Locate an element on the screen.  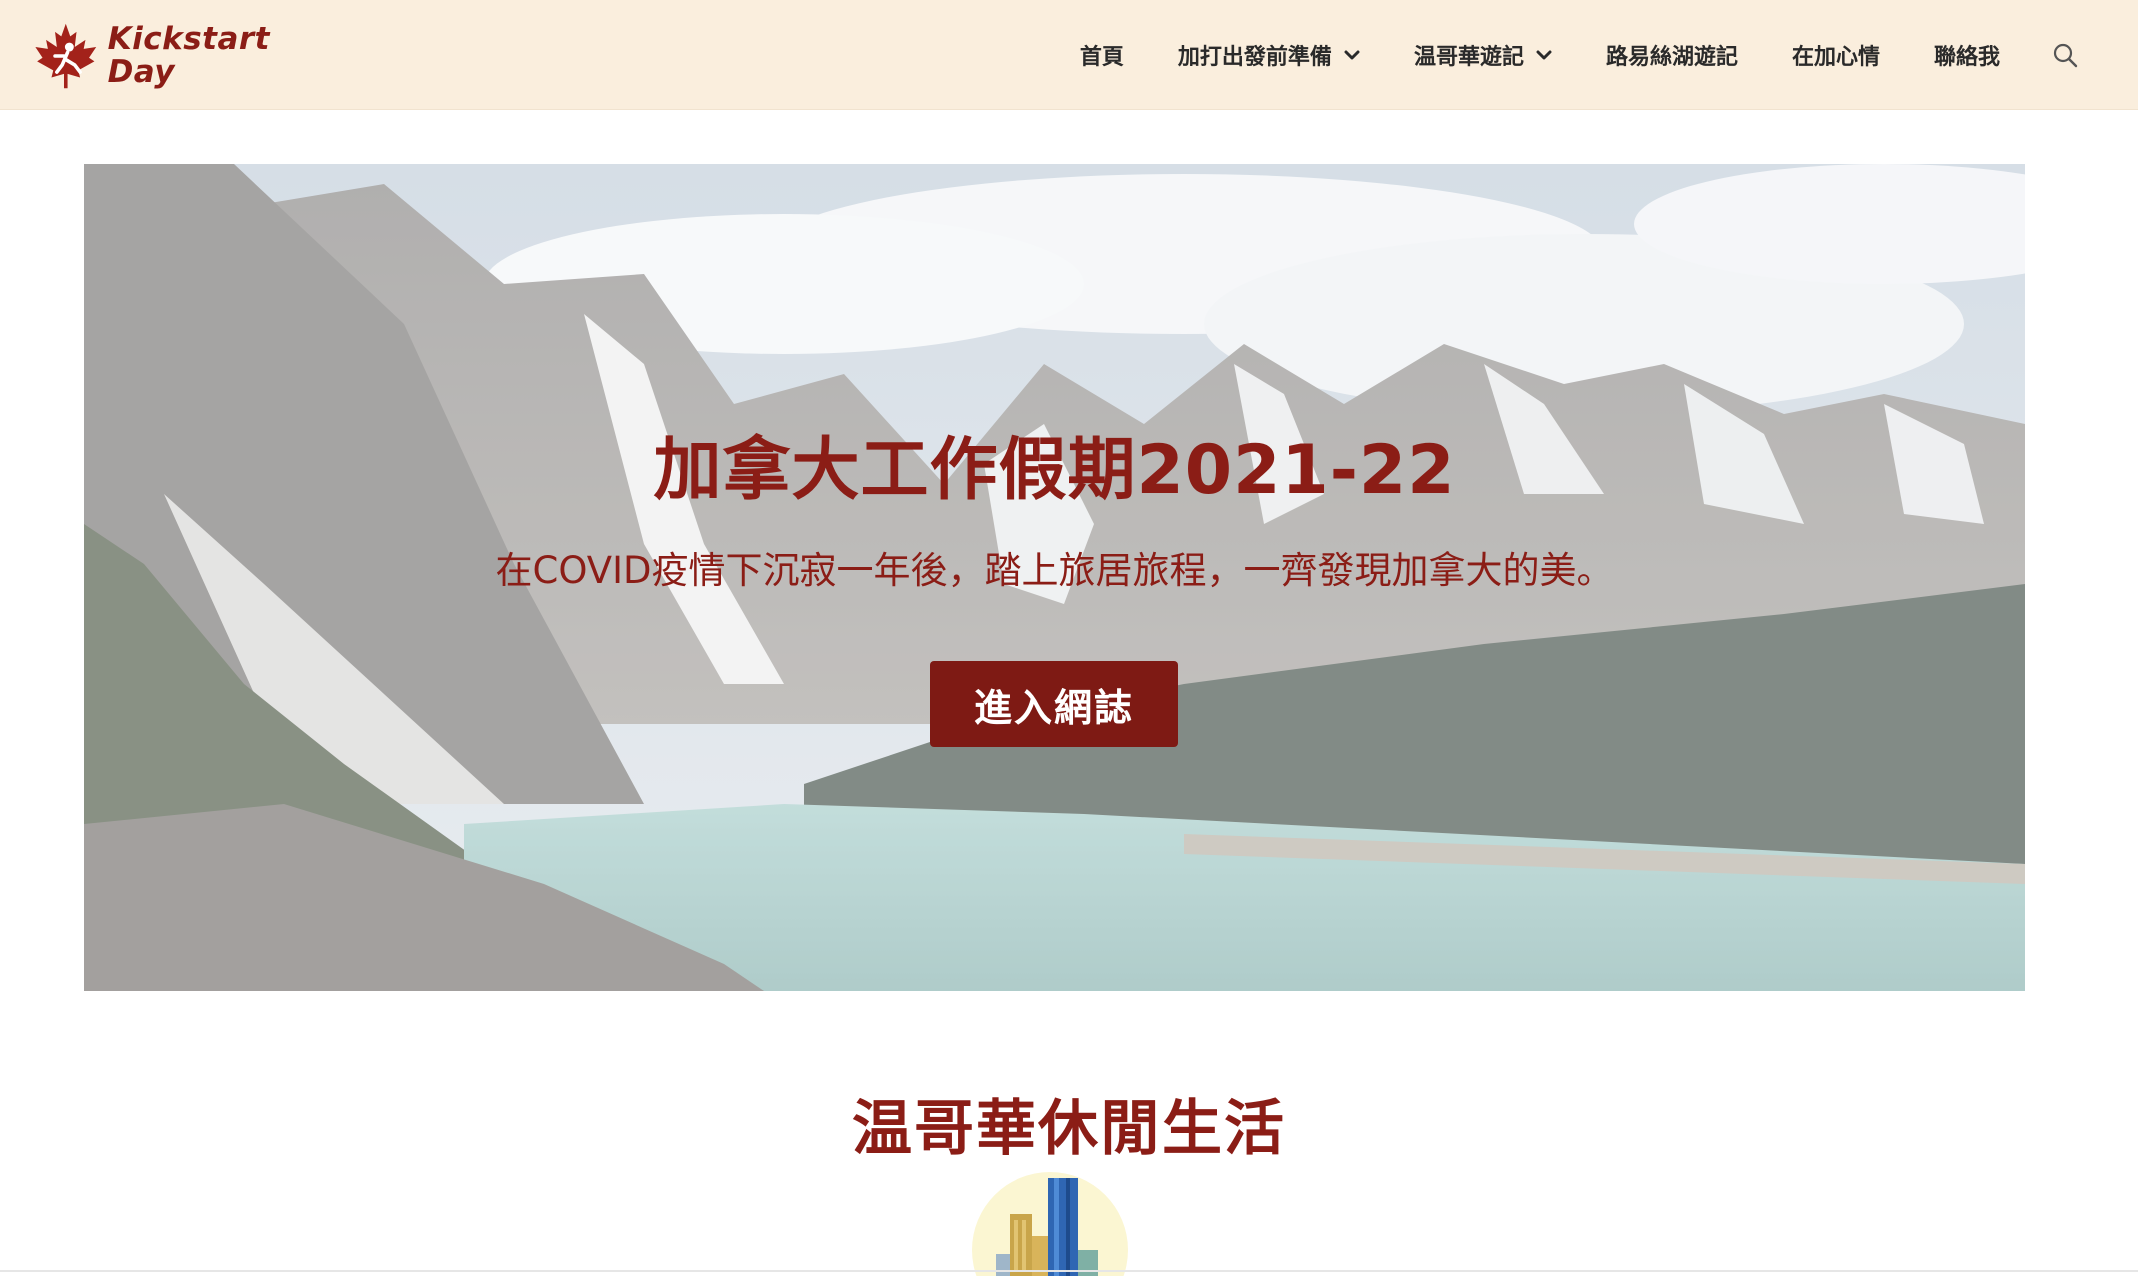
section-title: 温哥華休閒生活 is located at coordinates (1069, 1129).